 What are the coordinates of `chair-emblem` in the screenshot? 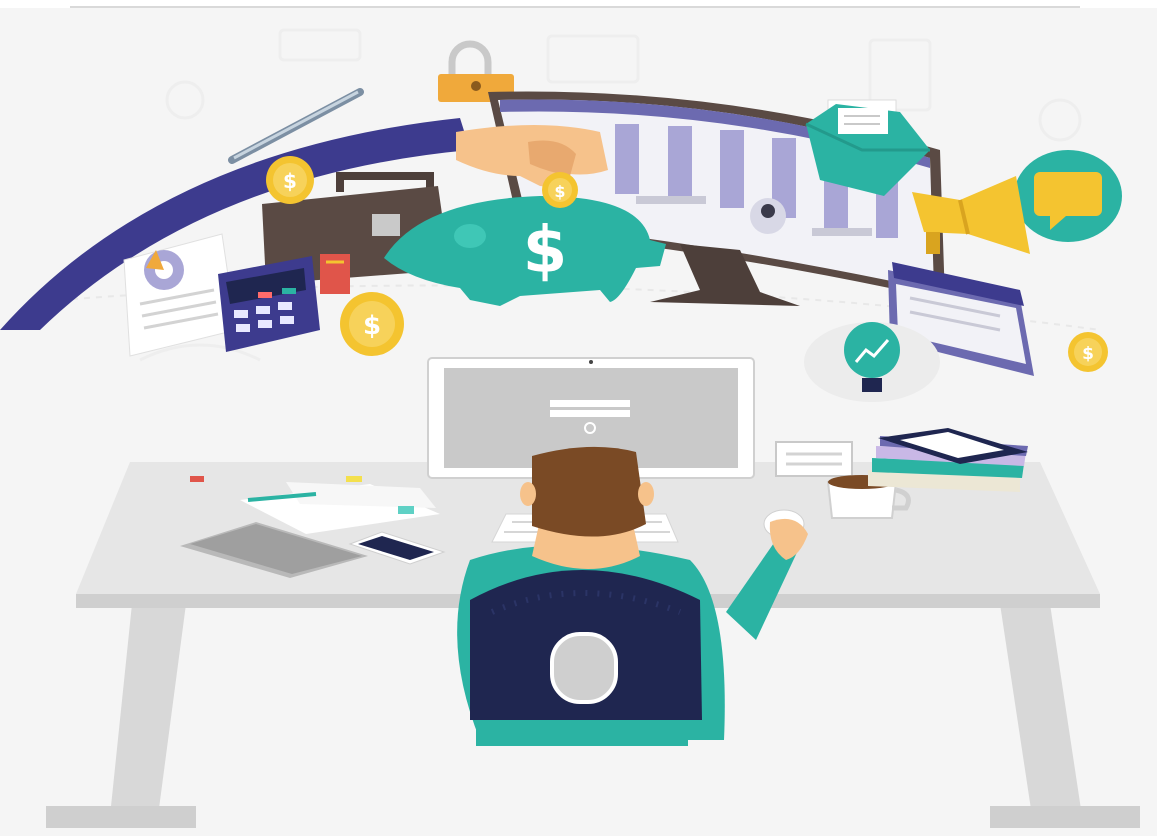 It's located at (584, 668).